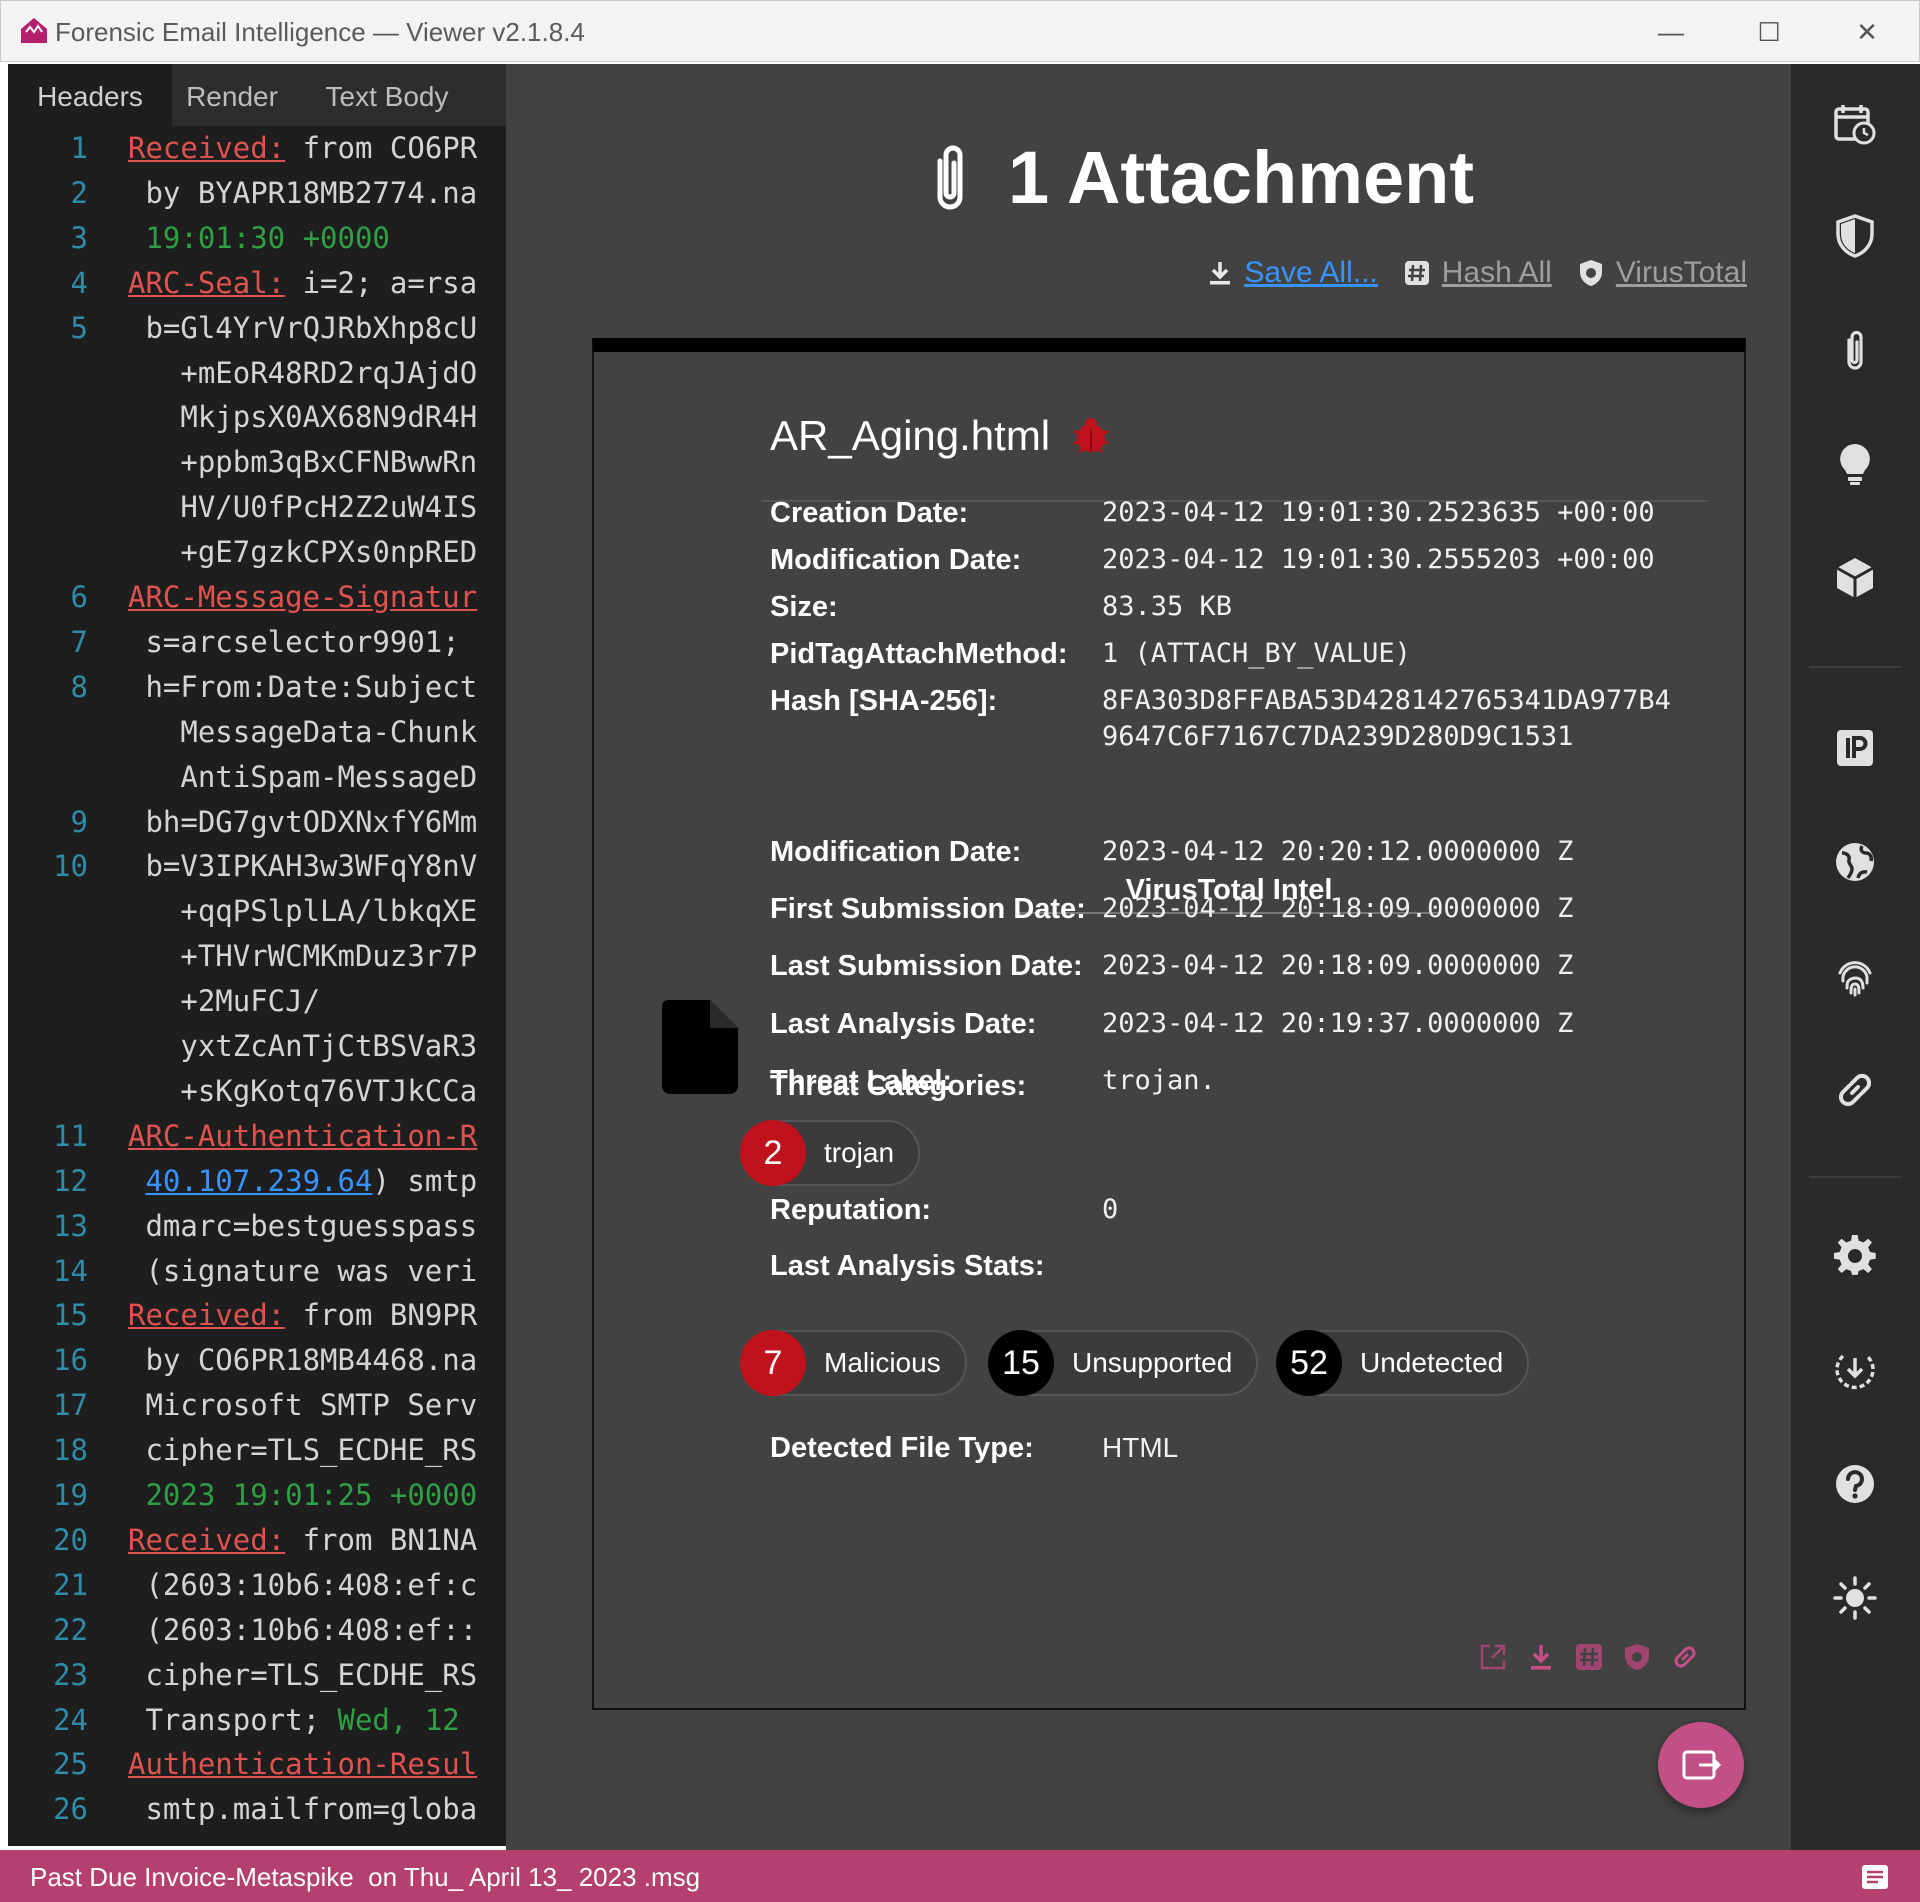 This screenshot has height=1902, width=1920. Describe the element at coordinates (79, 641) in the screenshot. I see `line-number: 7` at that location.